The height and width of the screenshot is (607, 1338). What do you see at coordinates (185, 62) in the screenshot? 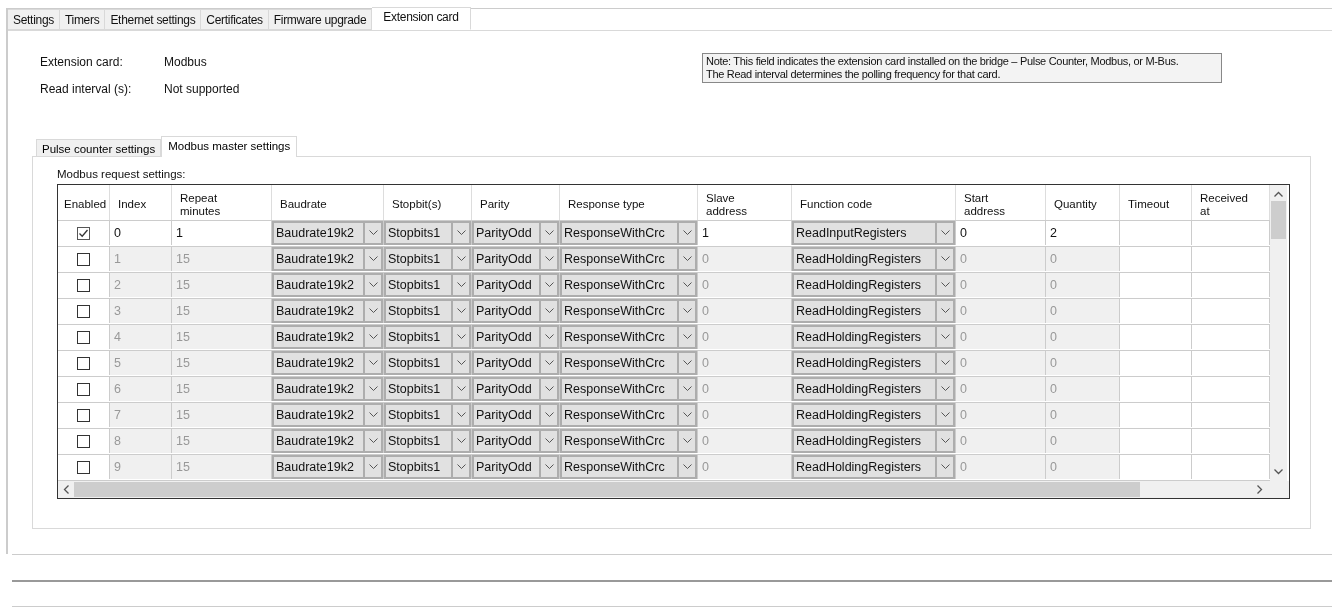
I see `field-value: Modbus` at bounding box center [185, 62].